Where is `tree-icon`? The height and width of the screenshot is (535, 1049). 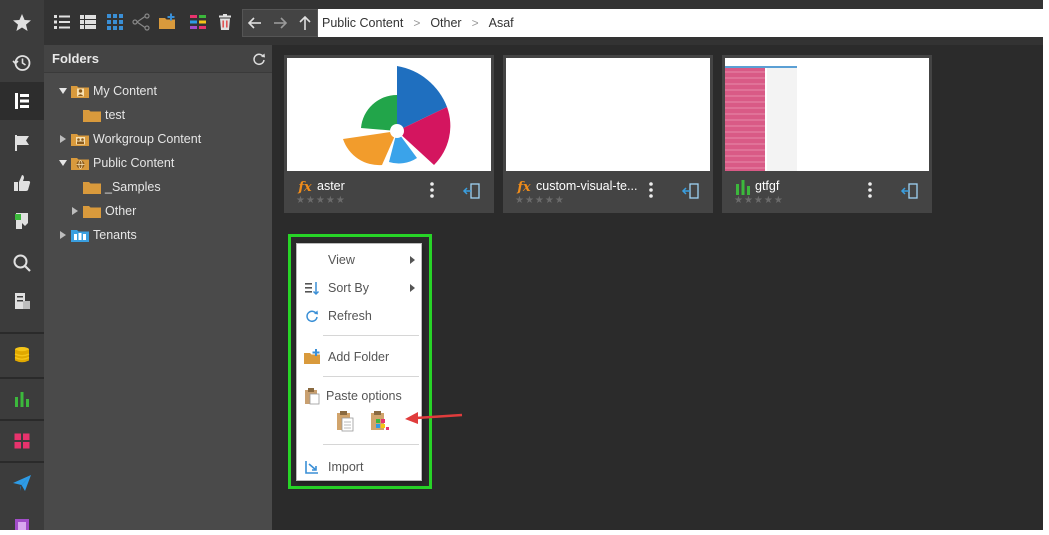 tree-icon is located at coordinates (22, 101).